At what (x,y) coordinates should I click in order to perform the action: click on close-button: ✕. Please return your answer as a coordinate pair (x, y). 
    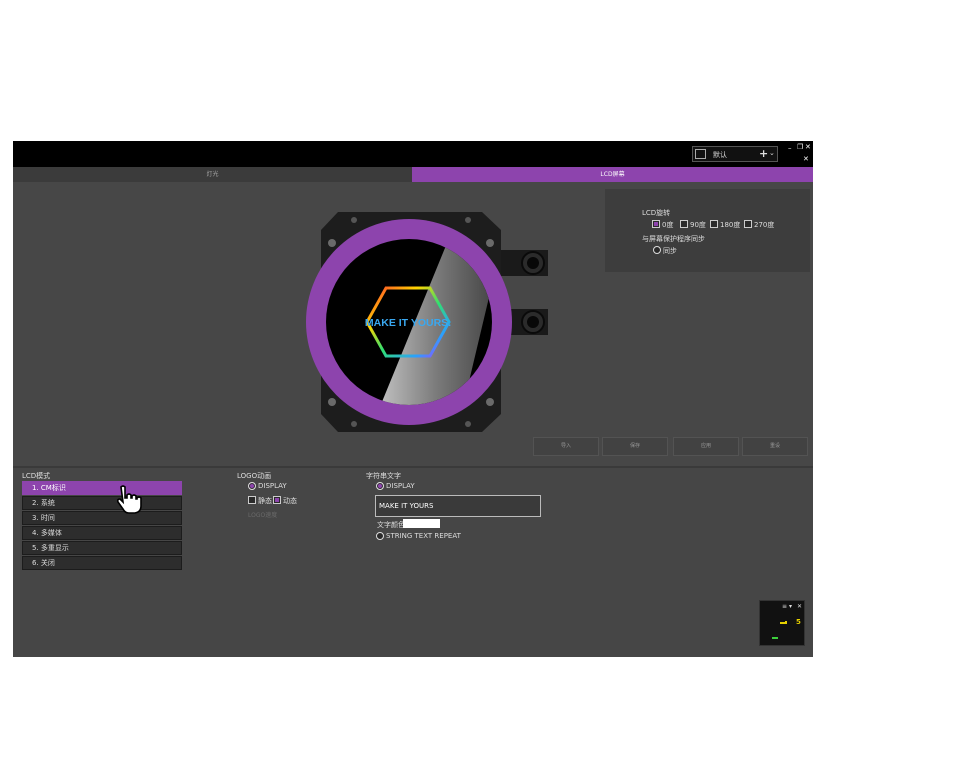
    Looking at the image, I should click on (808, 147).